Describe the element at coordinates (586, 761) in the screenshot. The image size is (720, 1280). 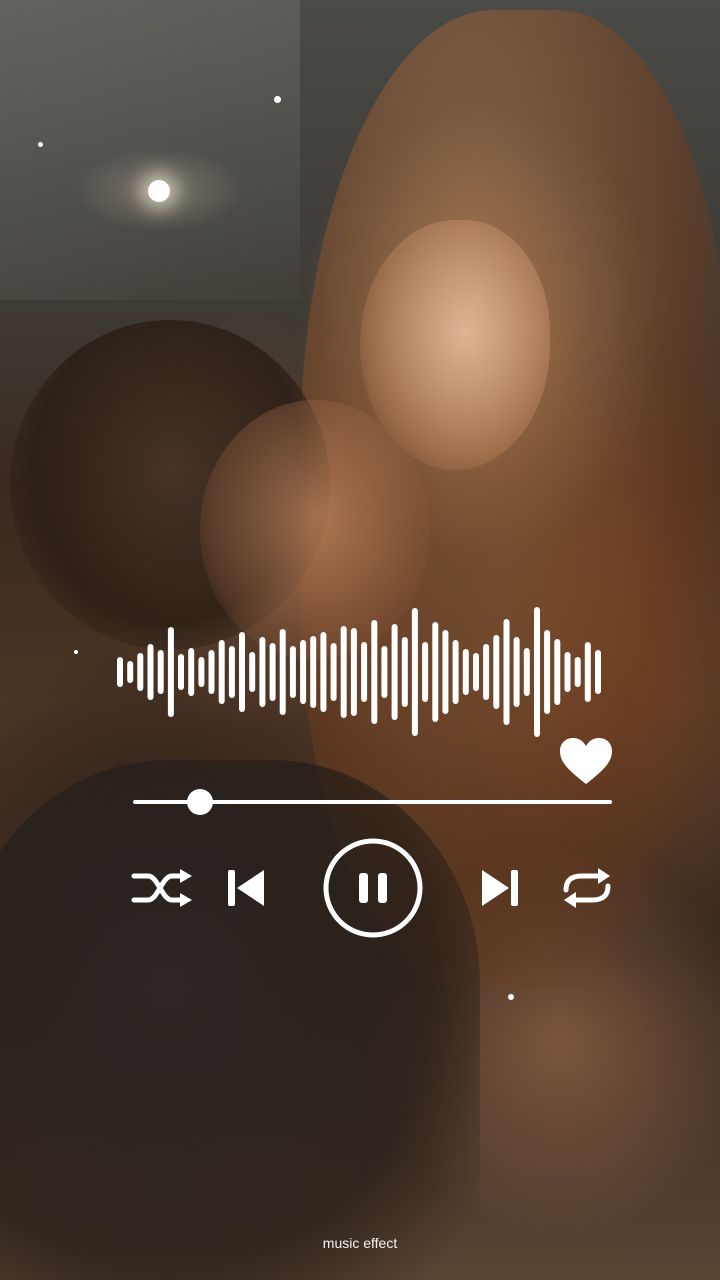
I see `like-heart-icon` at that location.